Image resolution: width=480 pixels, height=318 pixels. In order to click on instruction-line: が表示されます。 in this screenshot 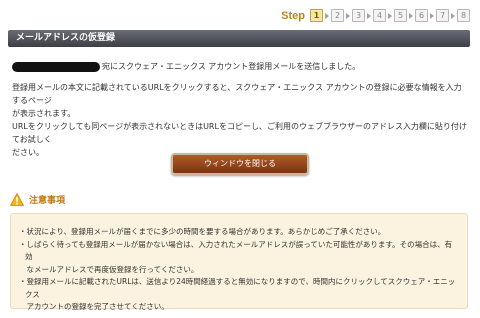, I will do `click(44, 113)`.